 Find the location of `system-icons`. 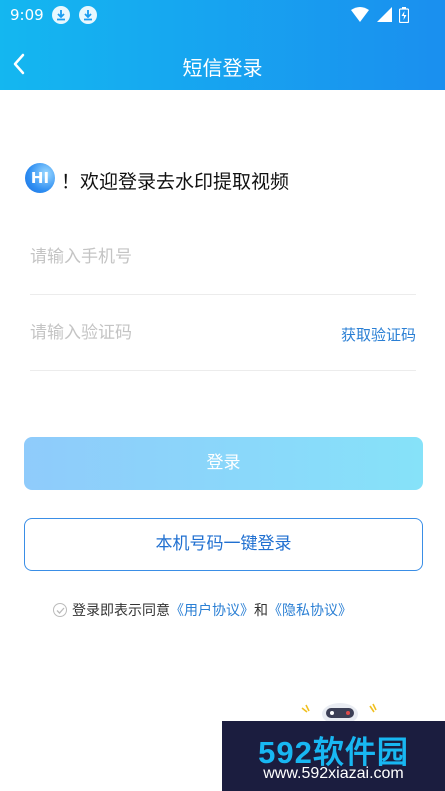

system-icons is located at coordinates (379, 17).